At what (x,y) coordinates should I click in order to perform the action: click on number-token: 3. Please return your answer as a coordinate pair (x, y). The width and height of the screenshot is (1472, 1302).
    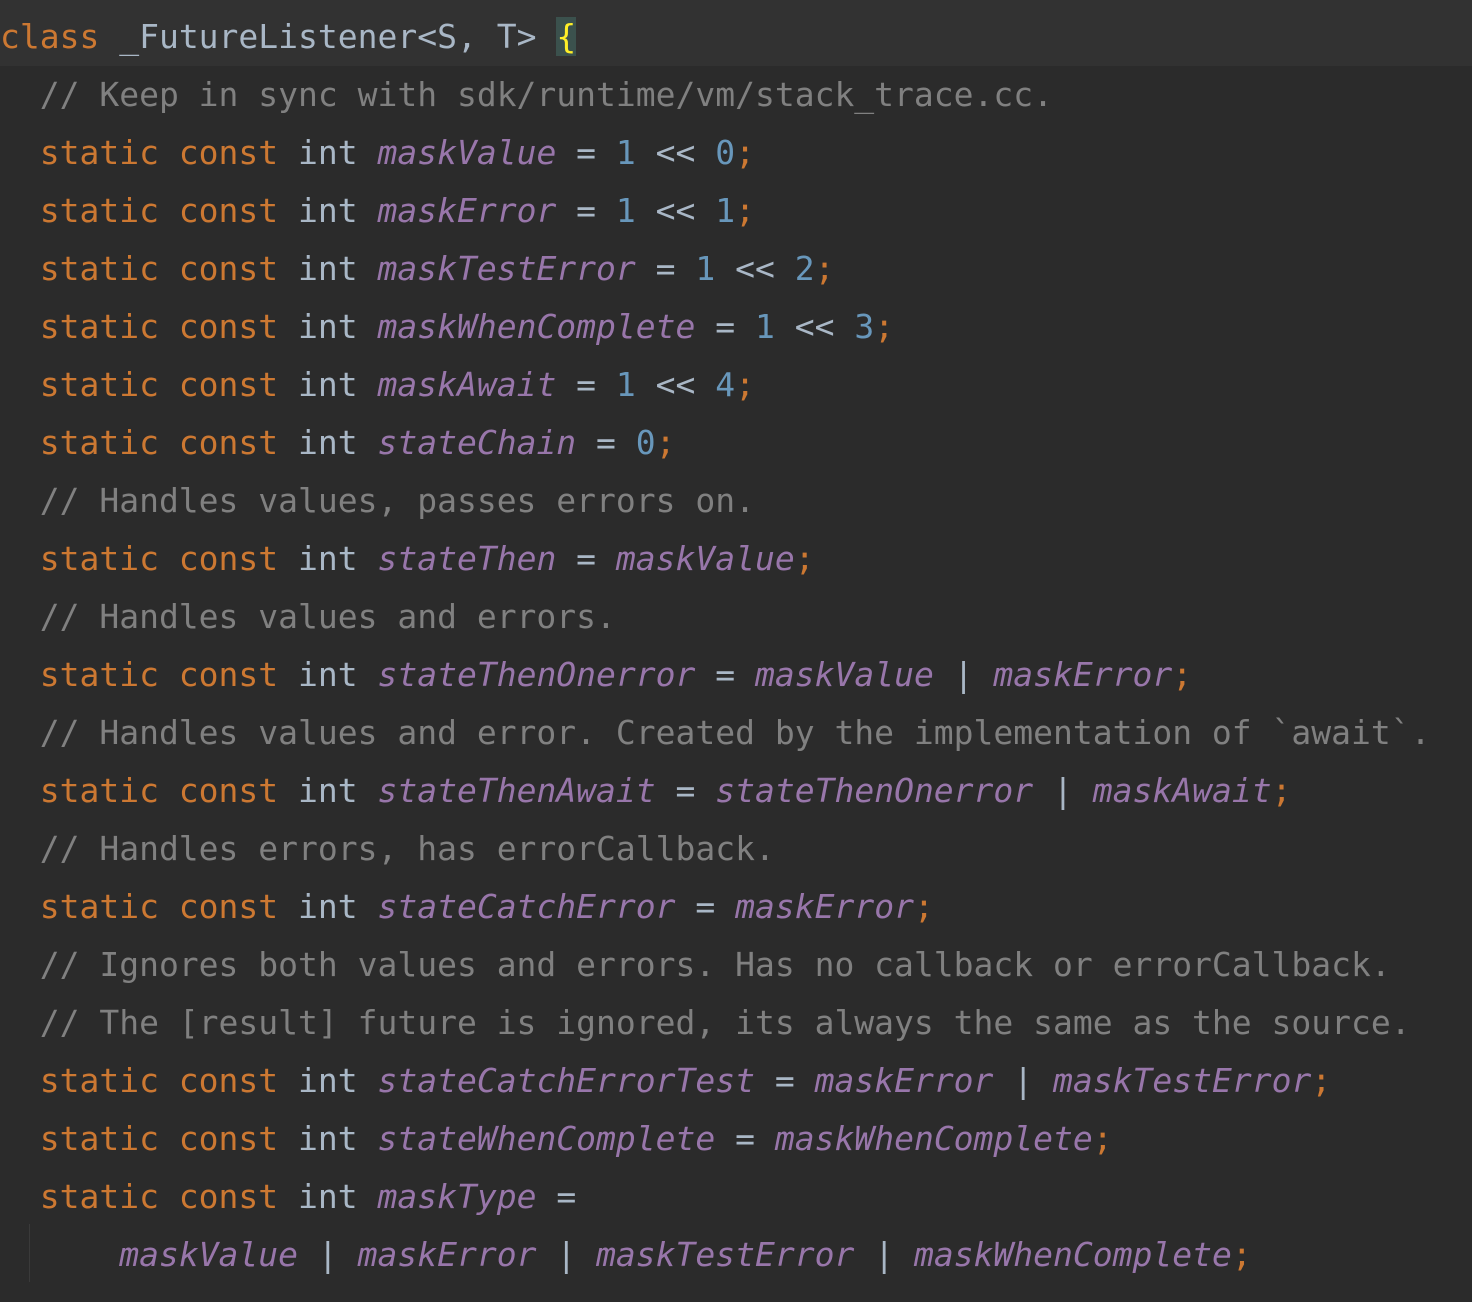
    Looking at the image, I should click on (864, 326).